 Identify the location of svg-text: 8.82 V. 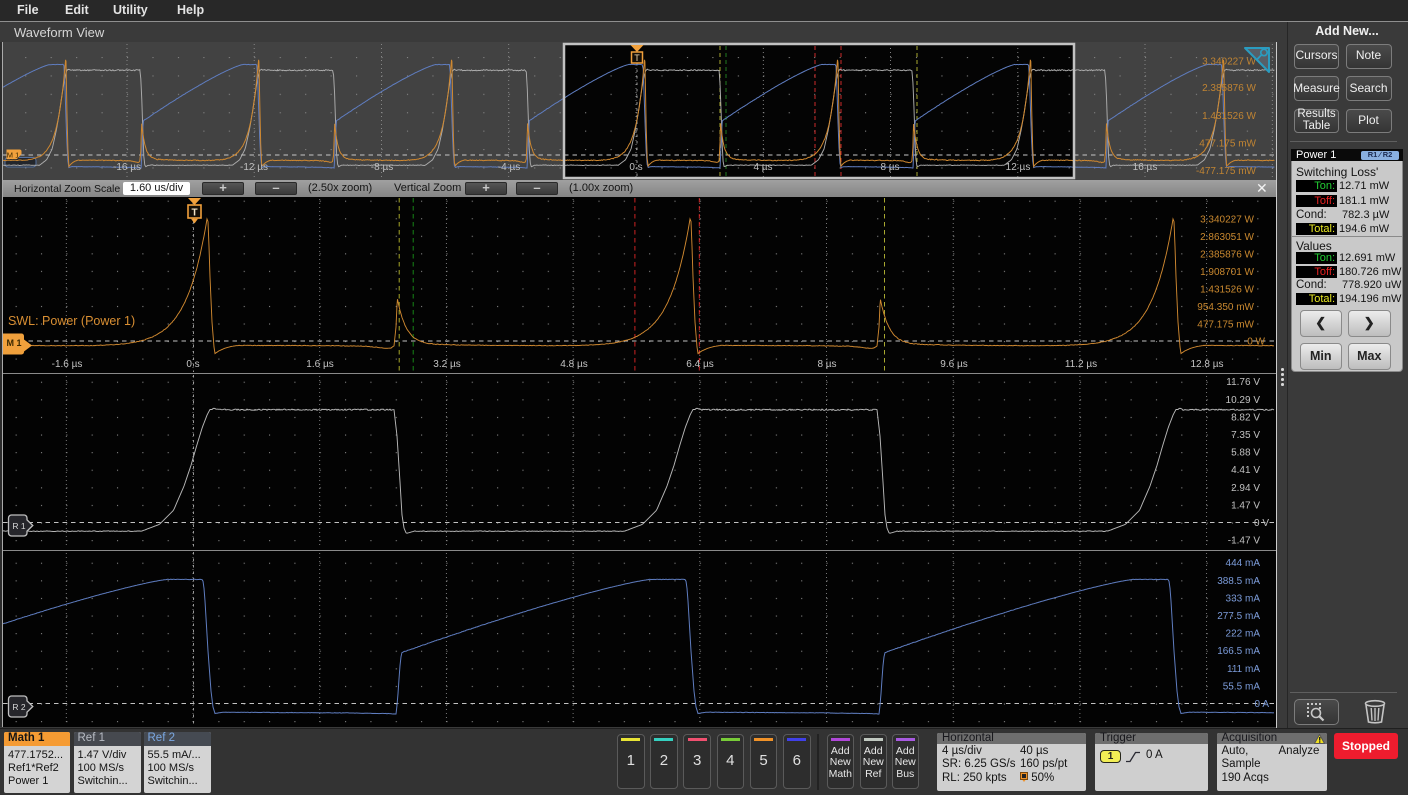
(1245, 417).